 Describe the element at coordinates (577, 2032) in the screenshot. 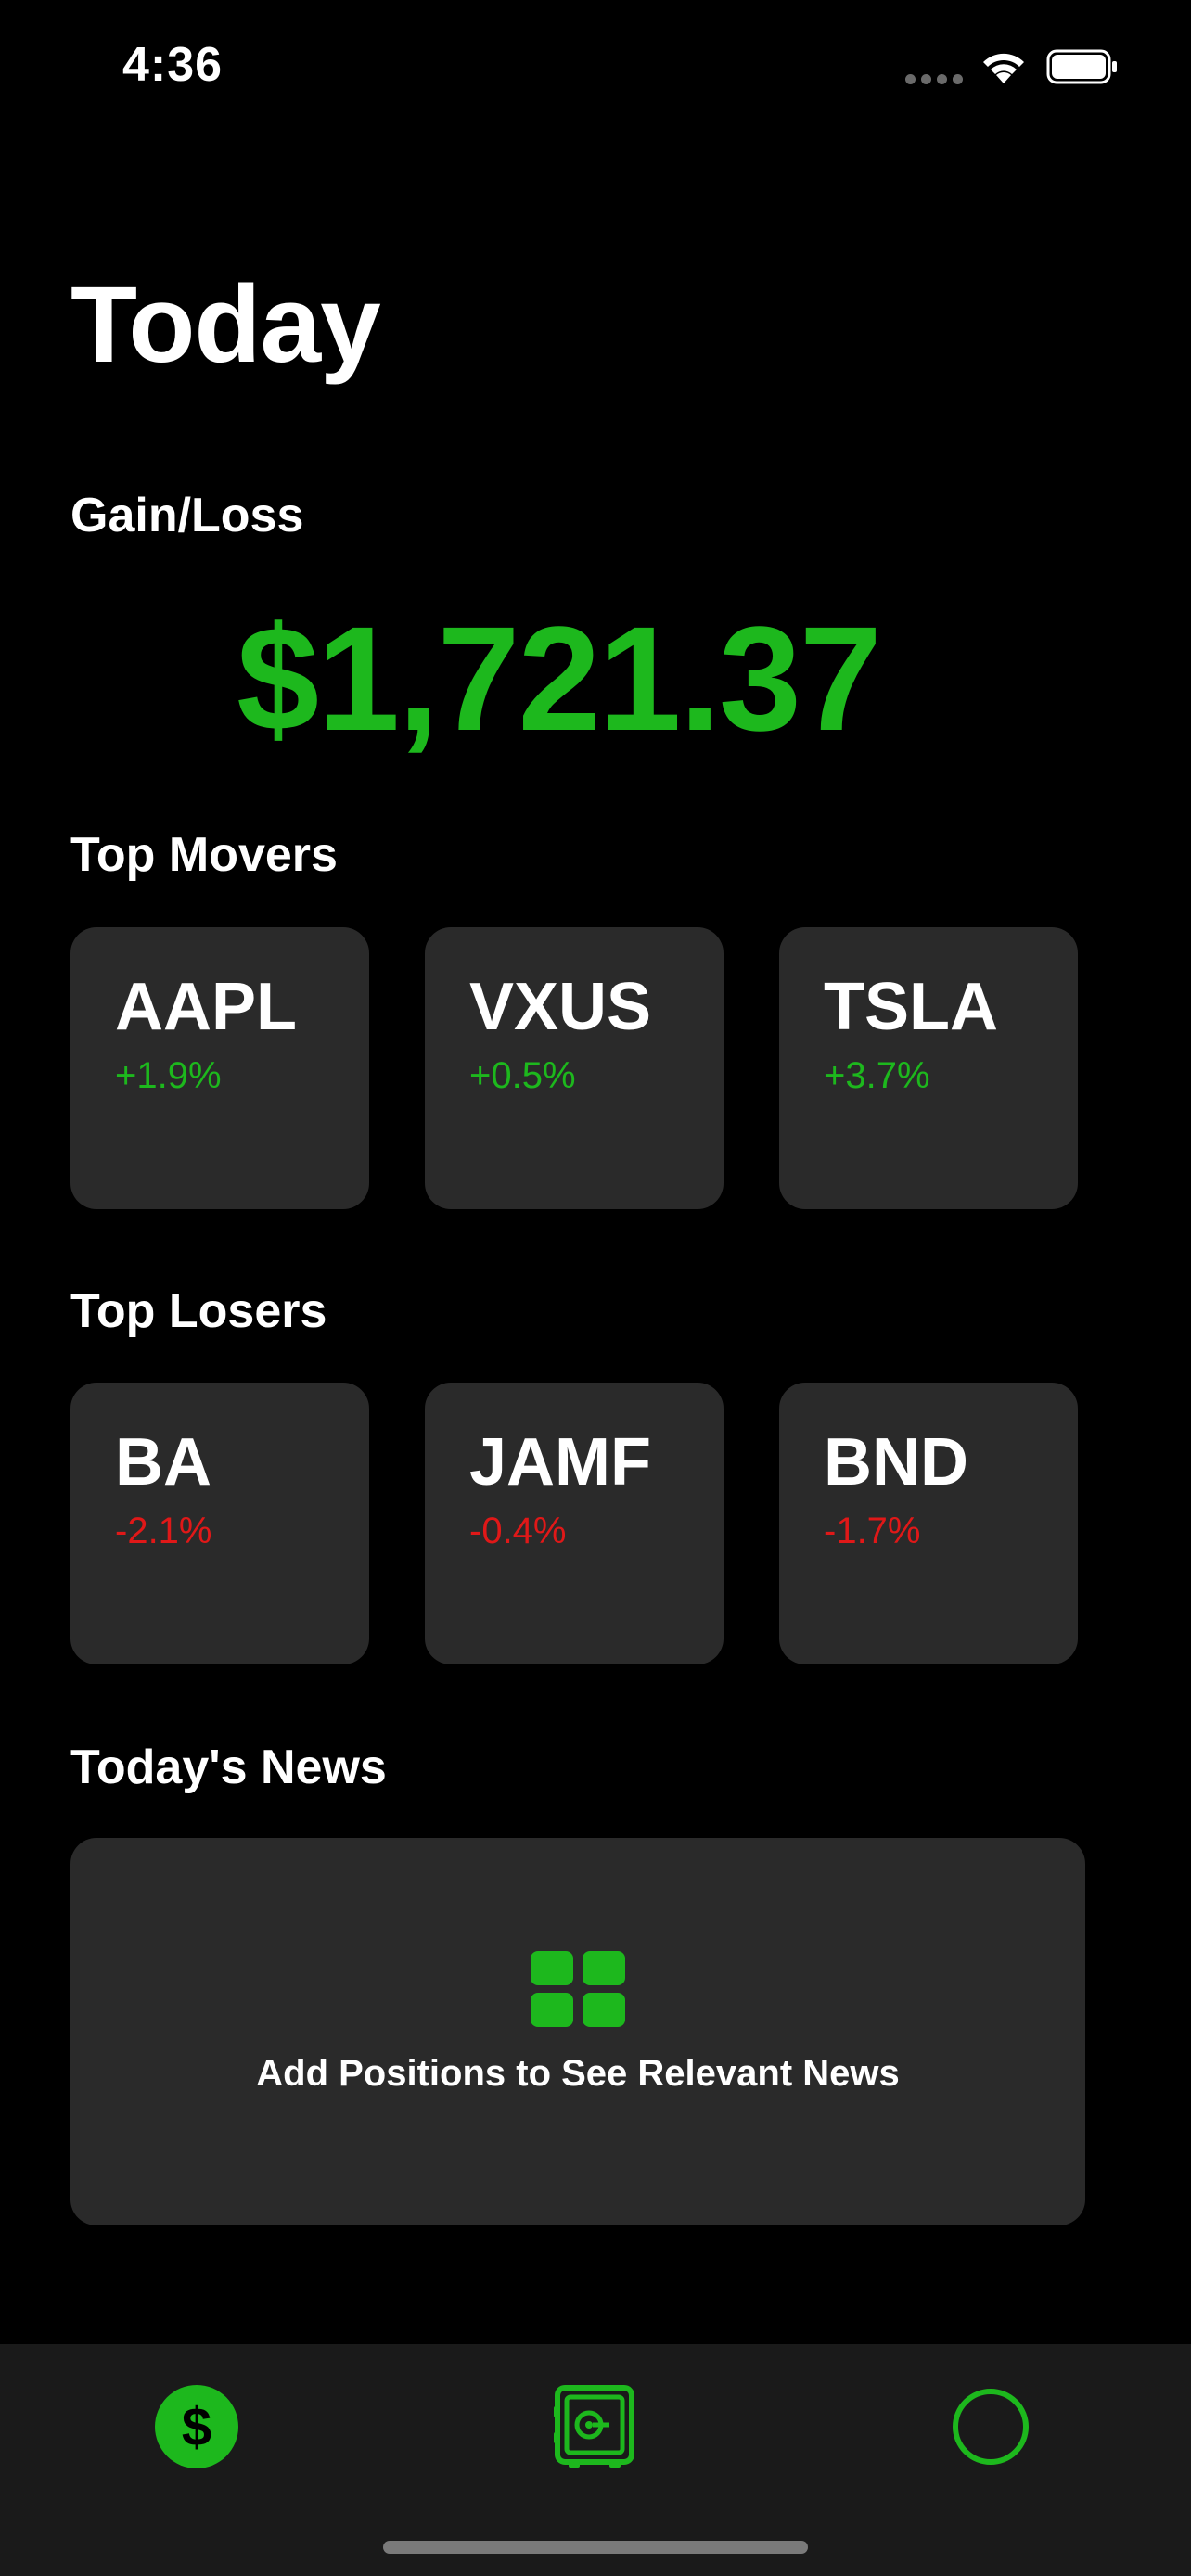

I see `news-card: Add Positions to See Relevant News` at that location.